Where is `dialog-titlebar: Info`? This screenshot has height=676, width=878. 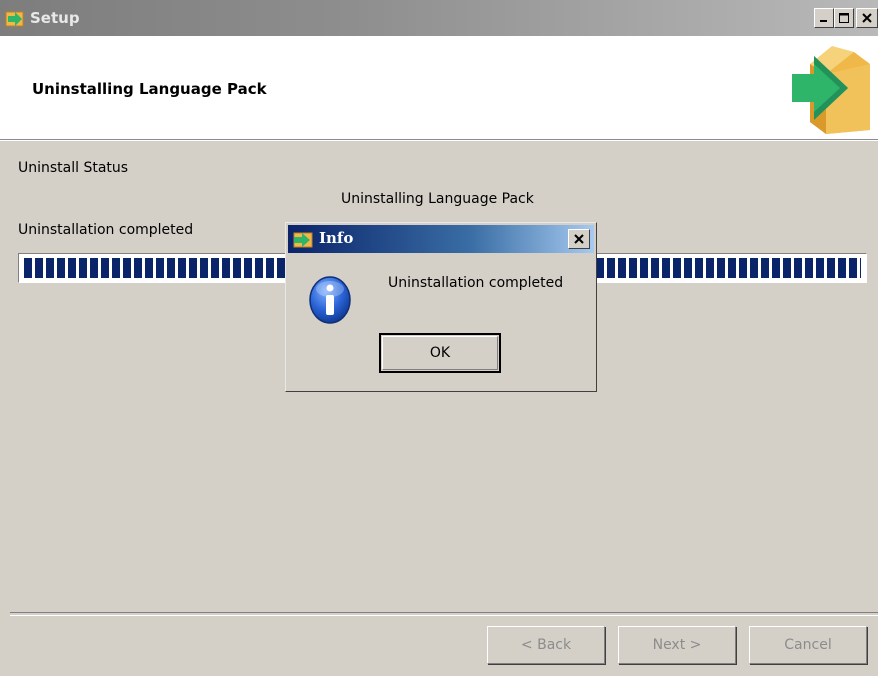
dialog-titlebar: Info is located at coordinates (441, 239).